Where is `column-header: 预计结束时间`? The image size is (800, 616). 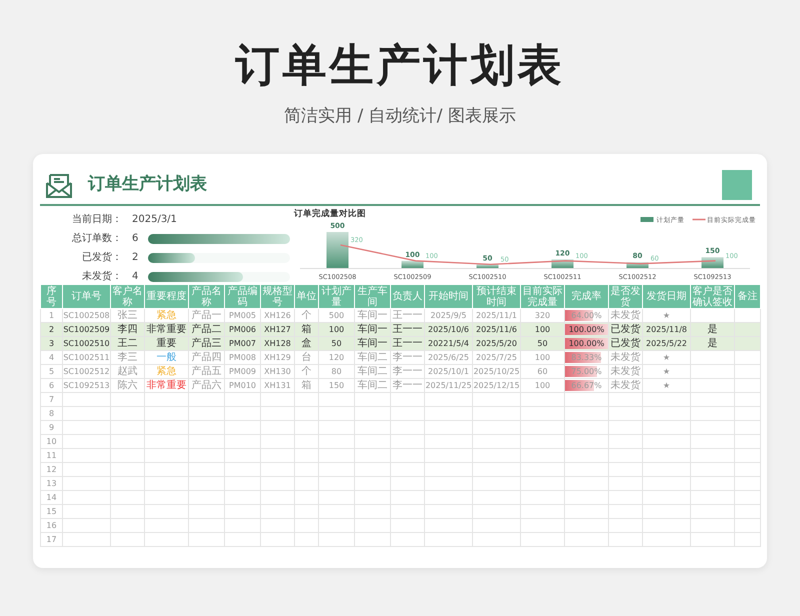
column-header: 预计结束时间 is located at coordinates (496, 296).